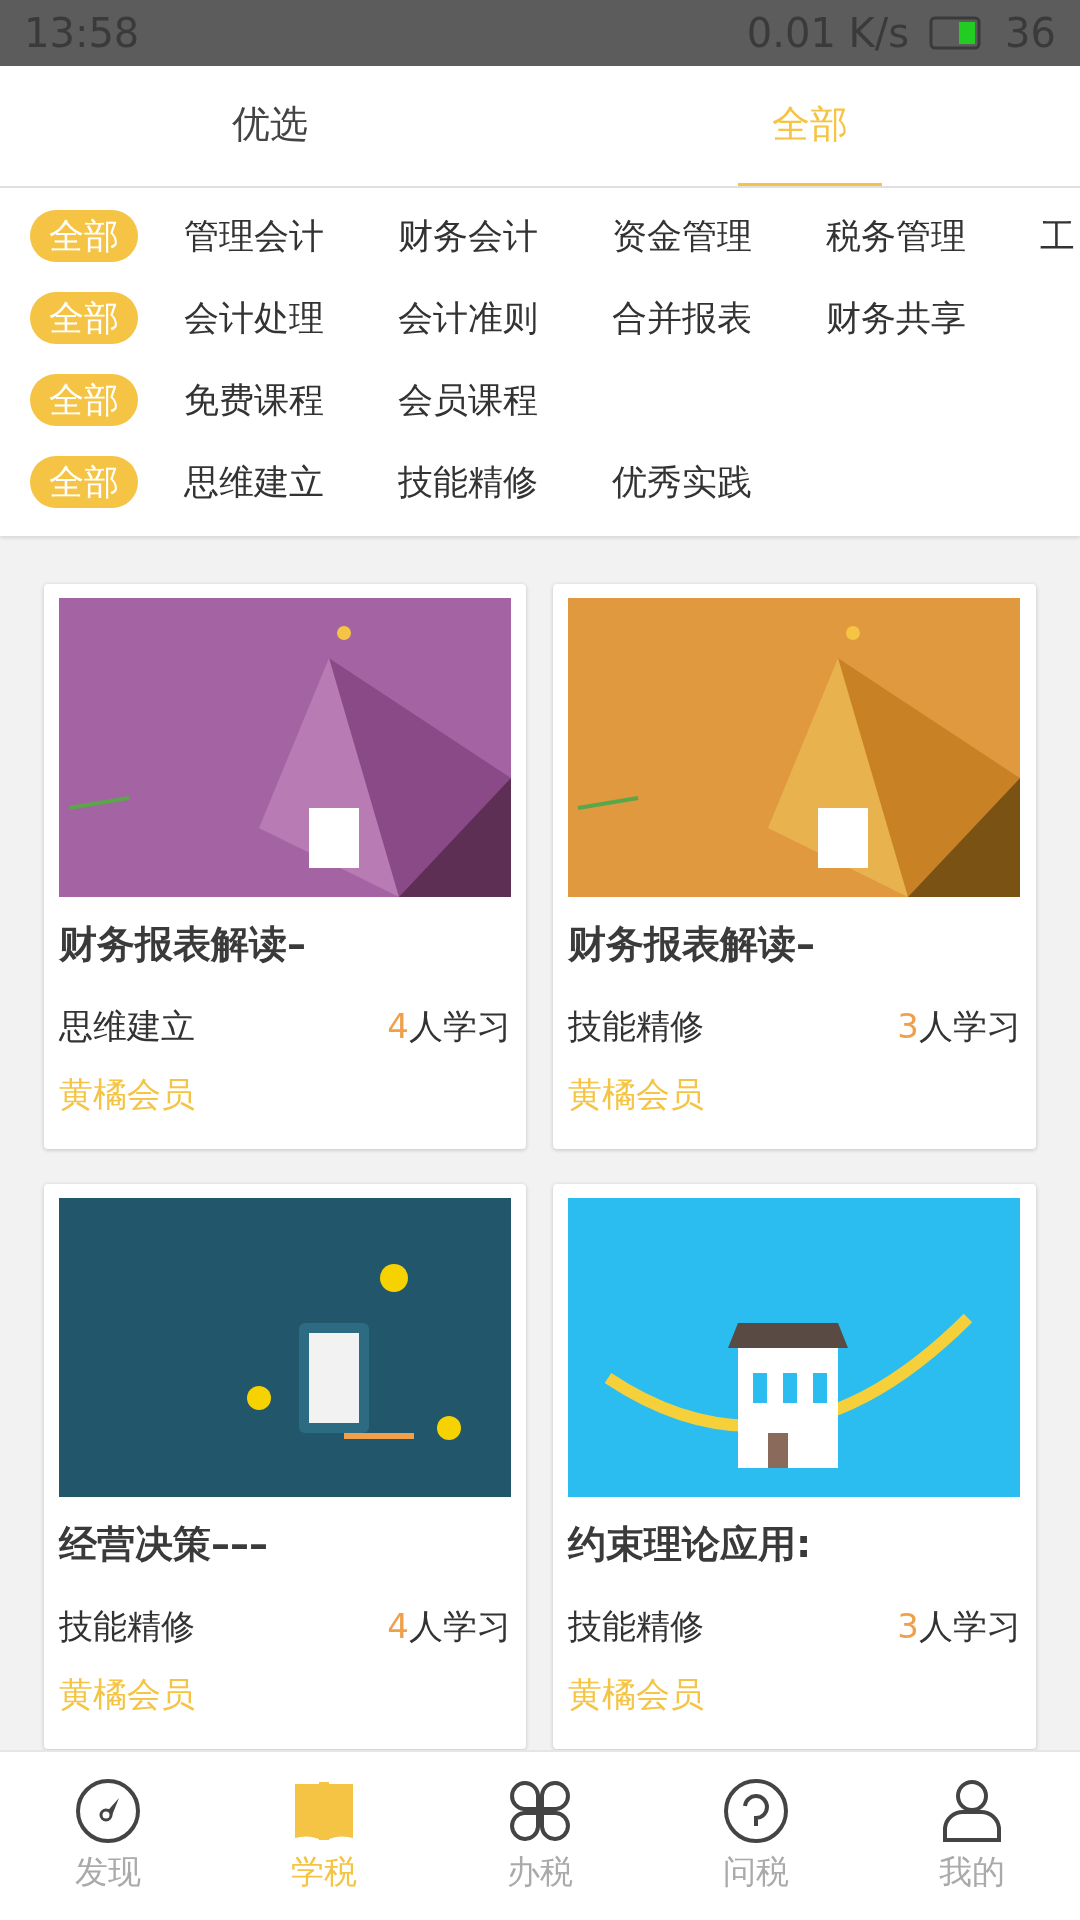  Describe the element at coordinates (896, 318) in the screenshot. I see `filter-option: 财务共享` at that location.